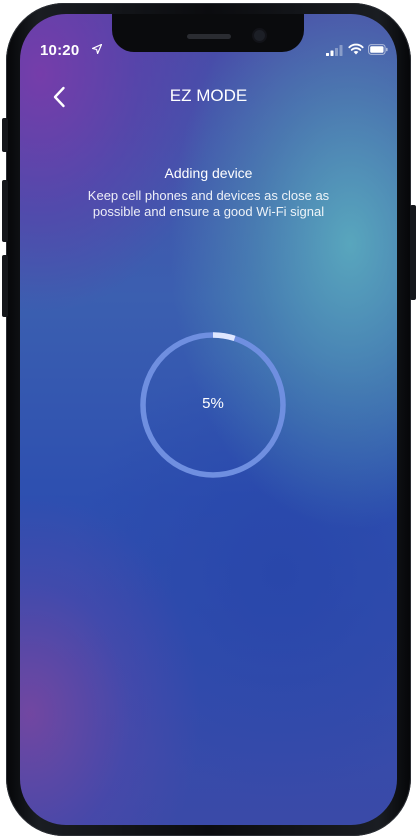 This screenshot has height=839, width=417. I want to click on status-time: 10:20, so click(60, 50).